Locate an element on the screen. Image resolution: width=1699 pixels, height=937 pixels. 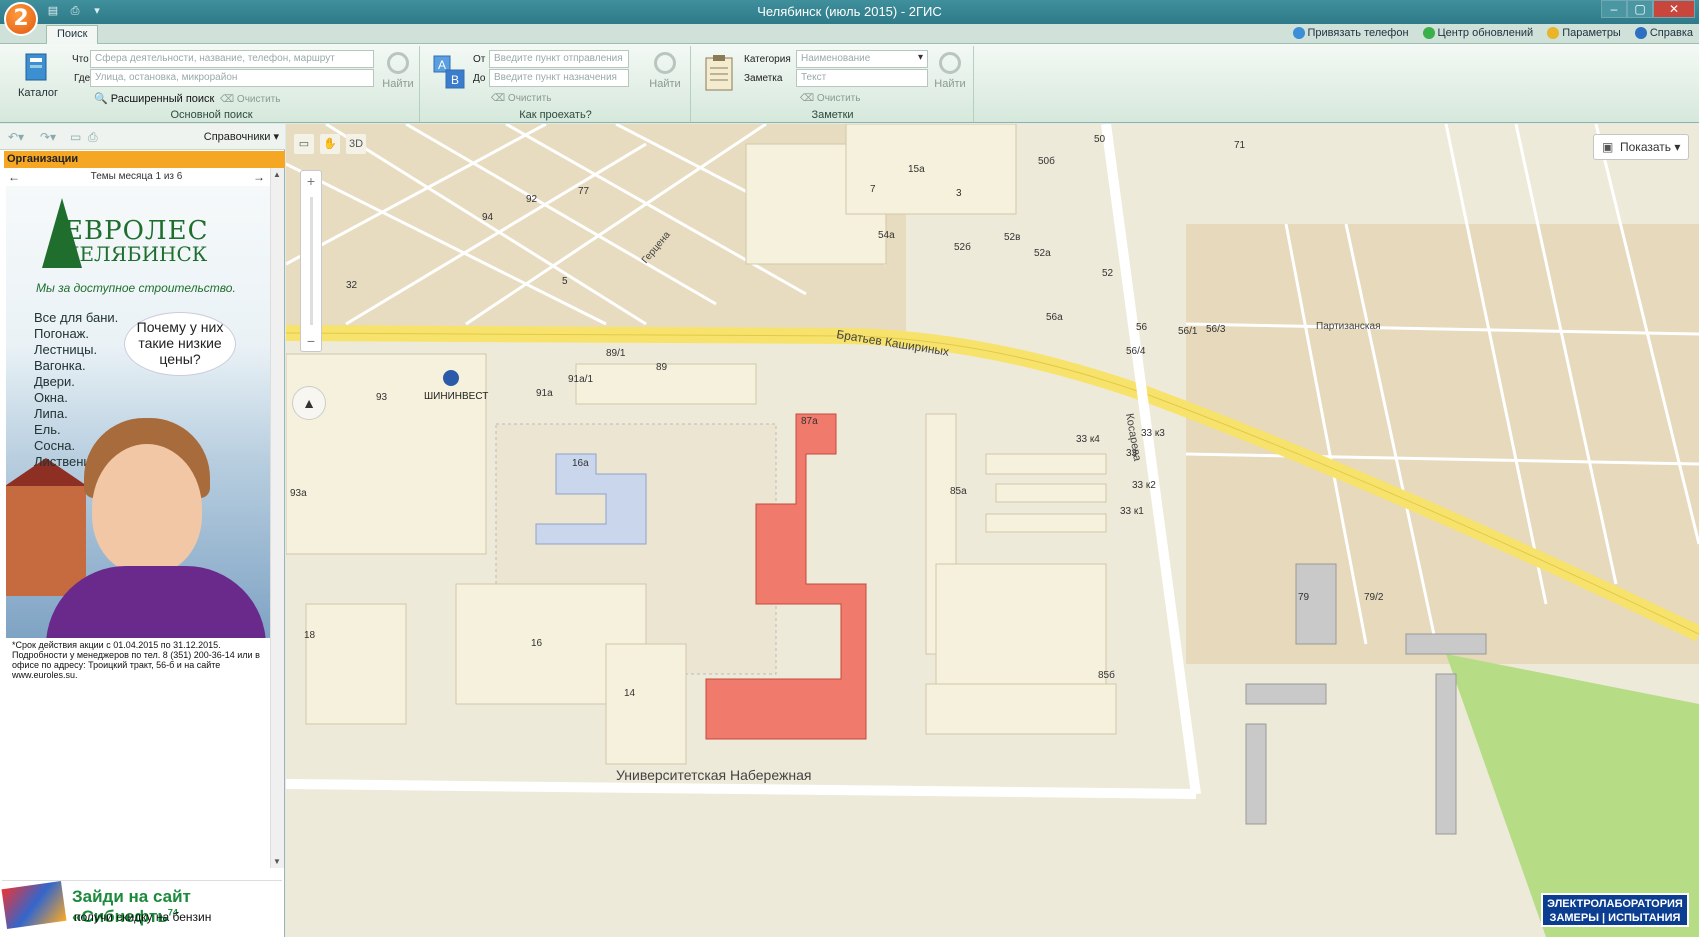
zoom-out-icon: − is located at coordinates (311, 341).